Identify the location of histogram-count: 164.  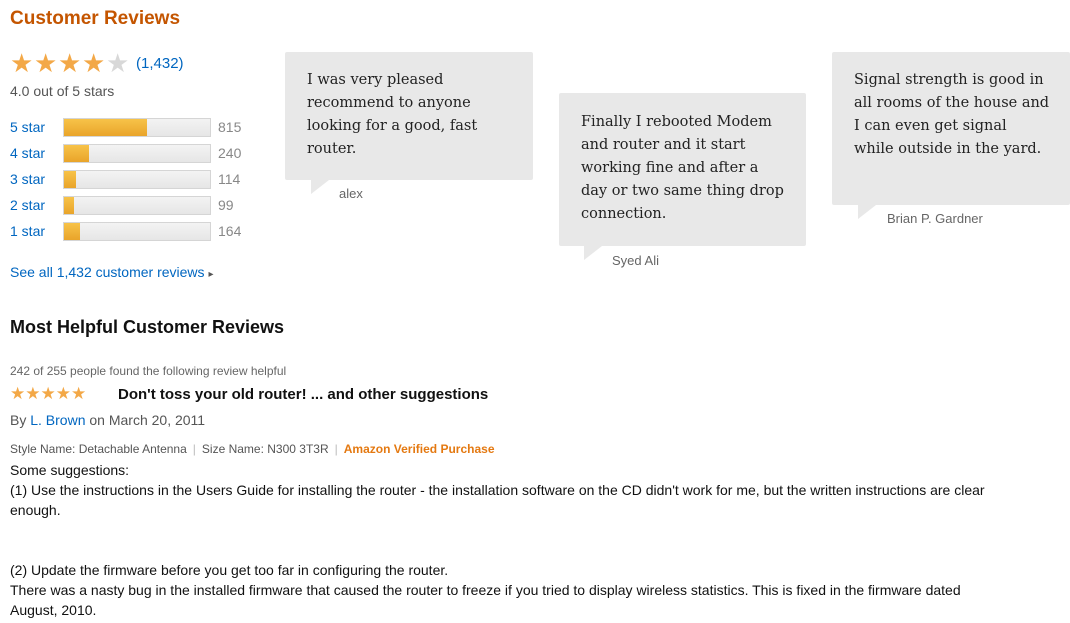
(230, 231).